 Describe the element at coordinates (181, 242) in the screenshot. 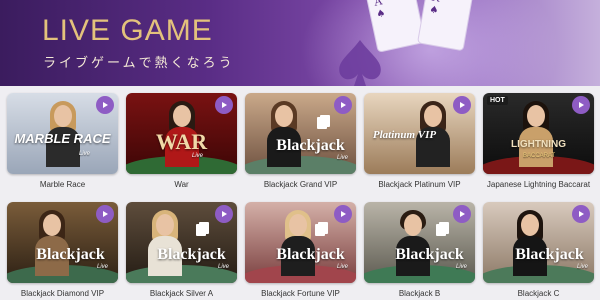

I see `game-tile-blackjack-silver-a: Blackjack Live` at that location.